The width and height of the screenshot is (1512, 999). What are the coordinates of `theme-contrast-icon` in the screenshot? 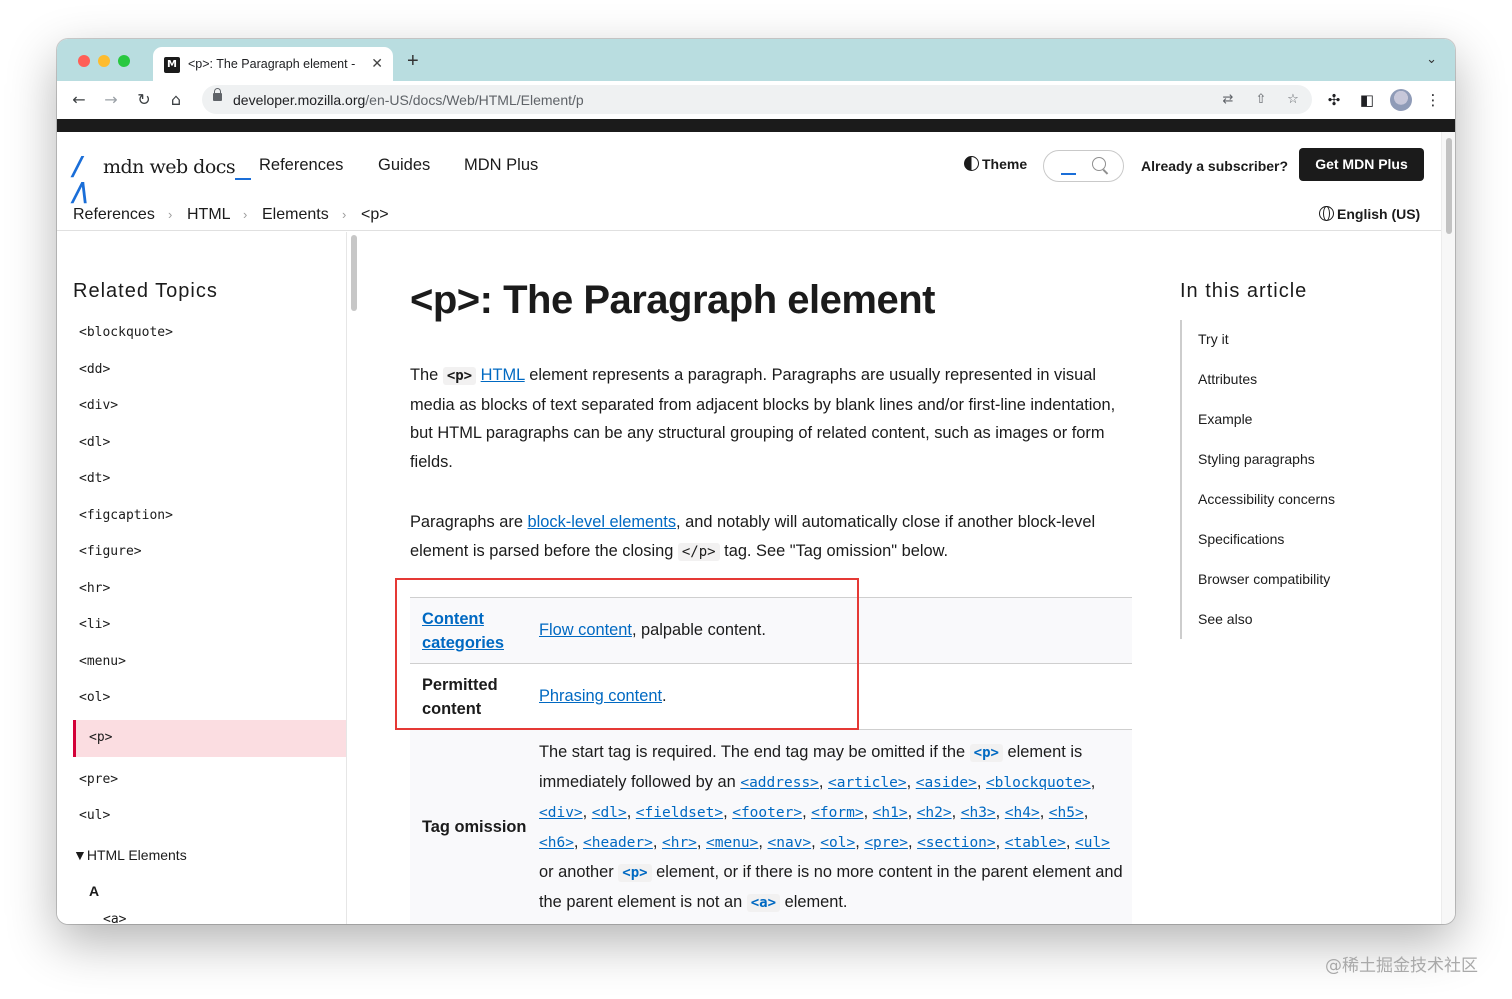 It's located at (971, 163).